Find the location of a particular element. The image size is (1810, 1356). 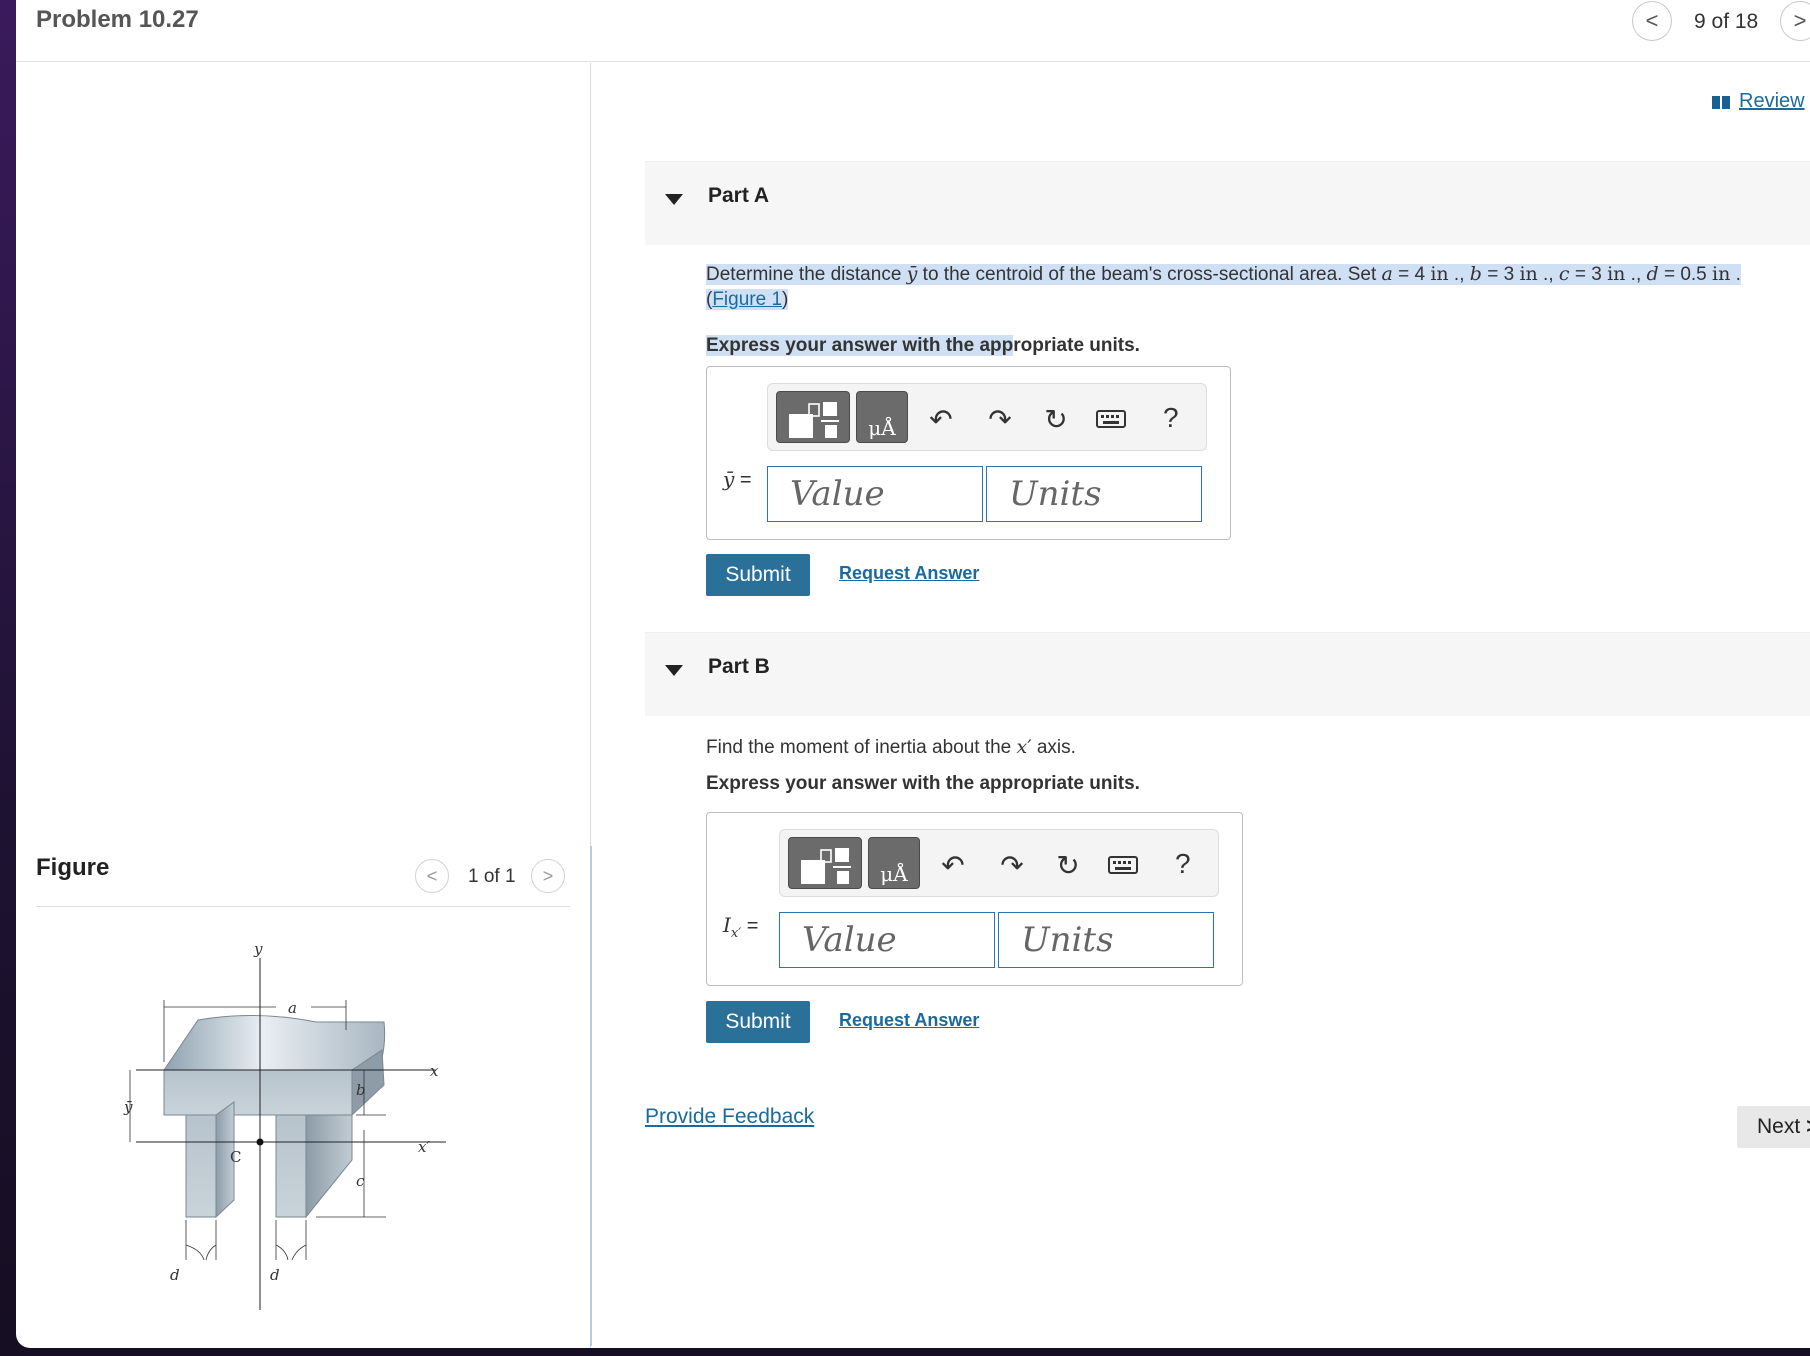

part-a-math-toolbar: μÅ ↶ ↷ ↻ ? is located at coordinates (987, 417).